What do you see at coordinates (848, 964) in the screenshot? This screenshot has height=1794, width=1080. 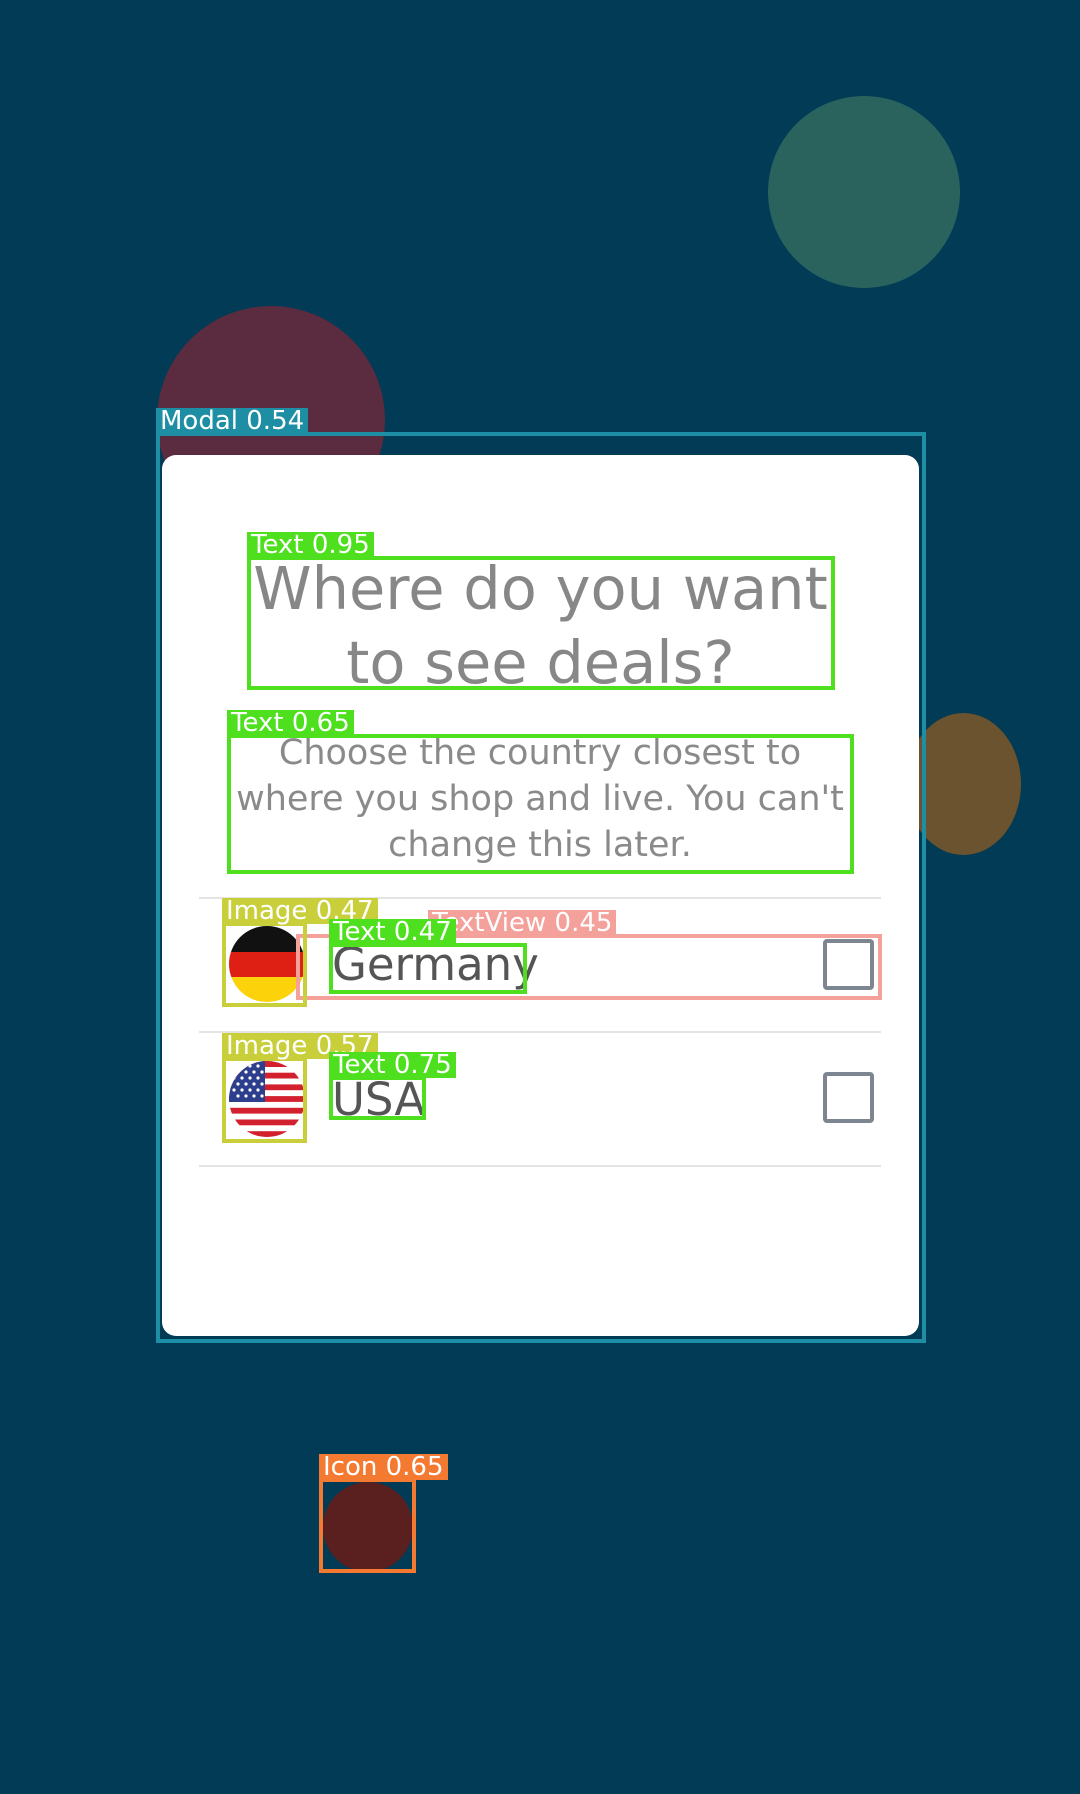 I see `germany-checkbox` at bounding box center [848, 964].